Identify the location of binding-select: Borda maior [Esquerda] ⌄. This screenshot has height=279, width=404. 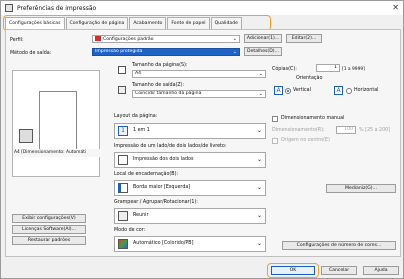
(190, 188).